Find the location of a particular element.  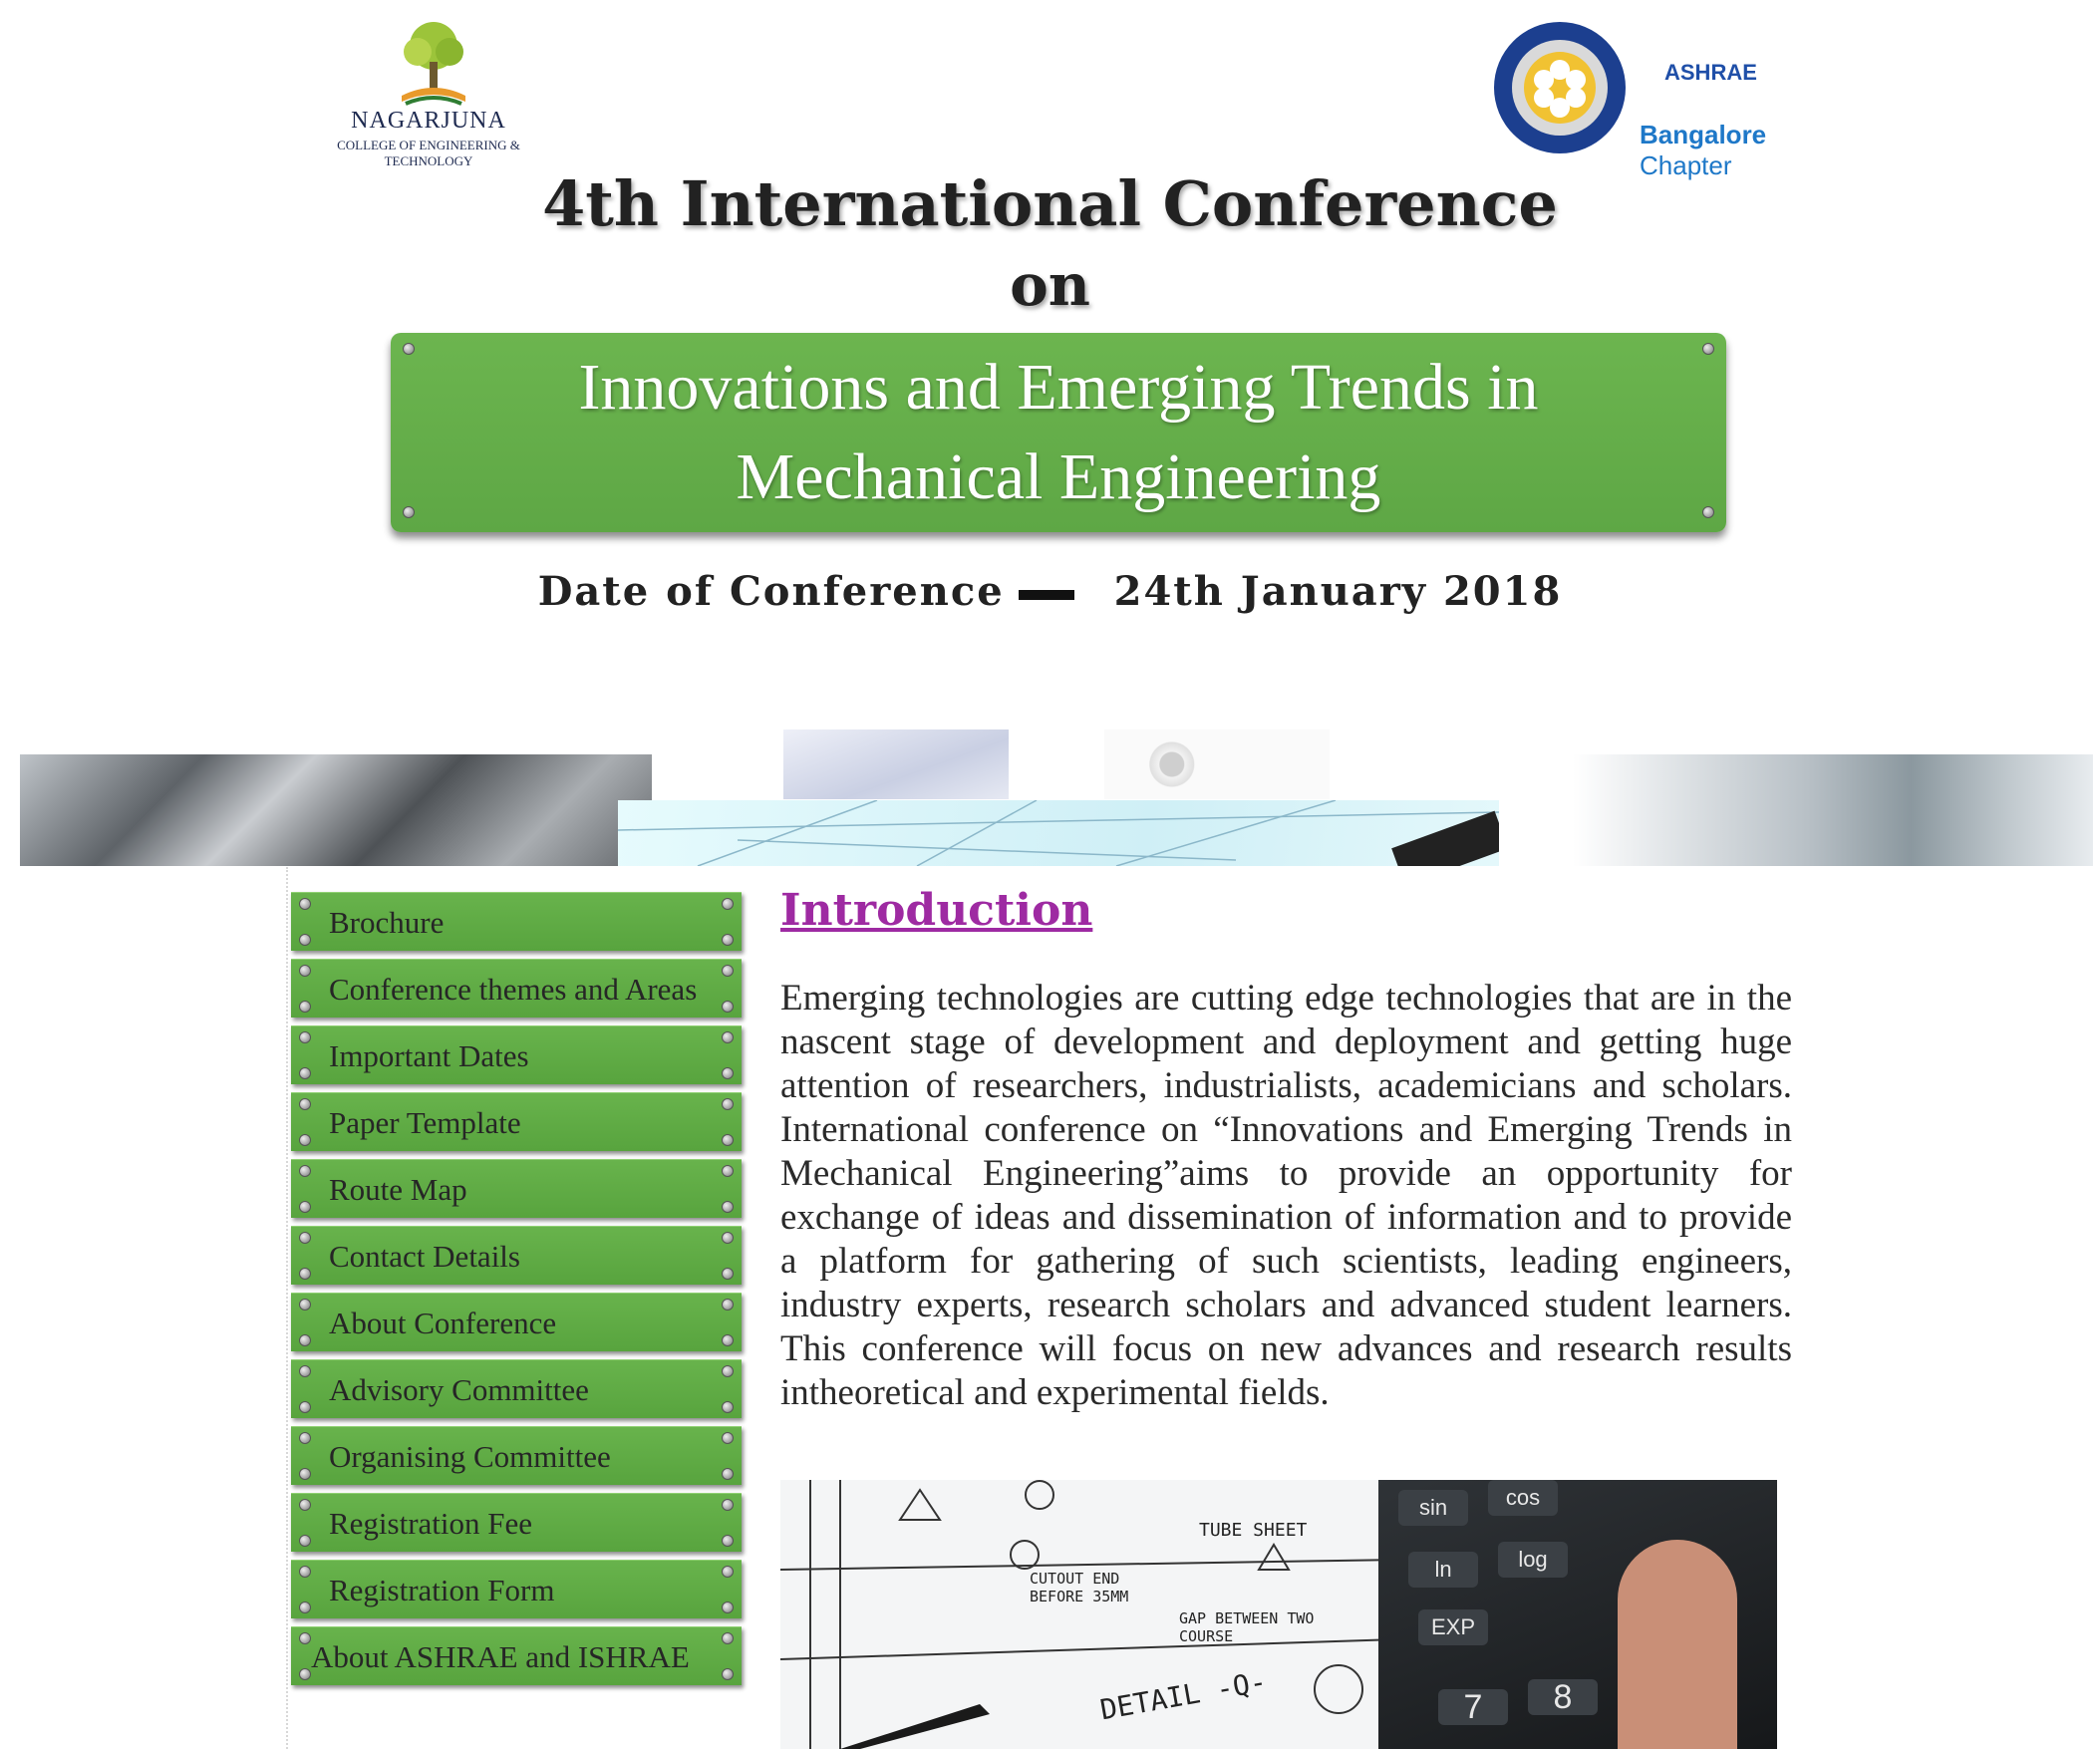

calculator-key: 7 is located at coordinates (1473, 1707).